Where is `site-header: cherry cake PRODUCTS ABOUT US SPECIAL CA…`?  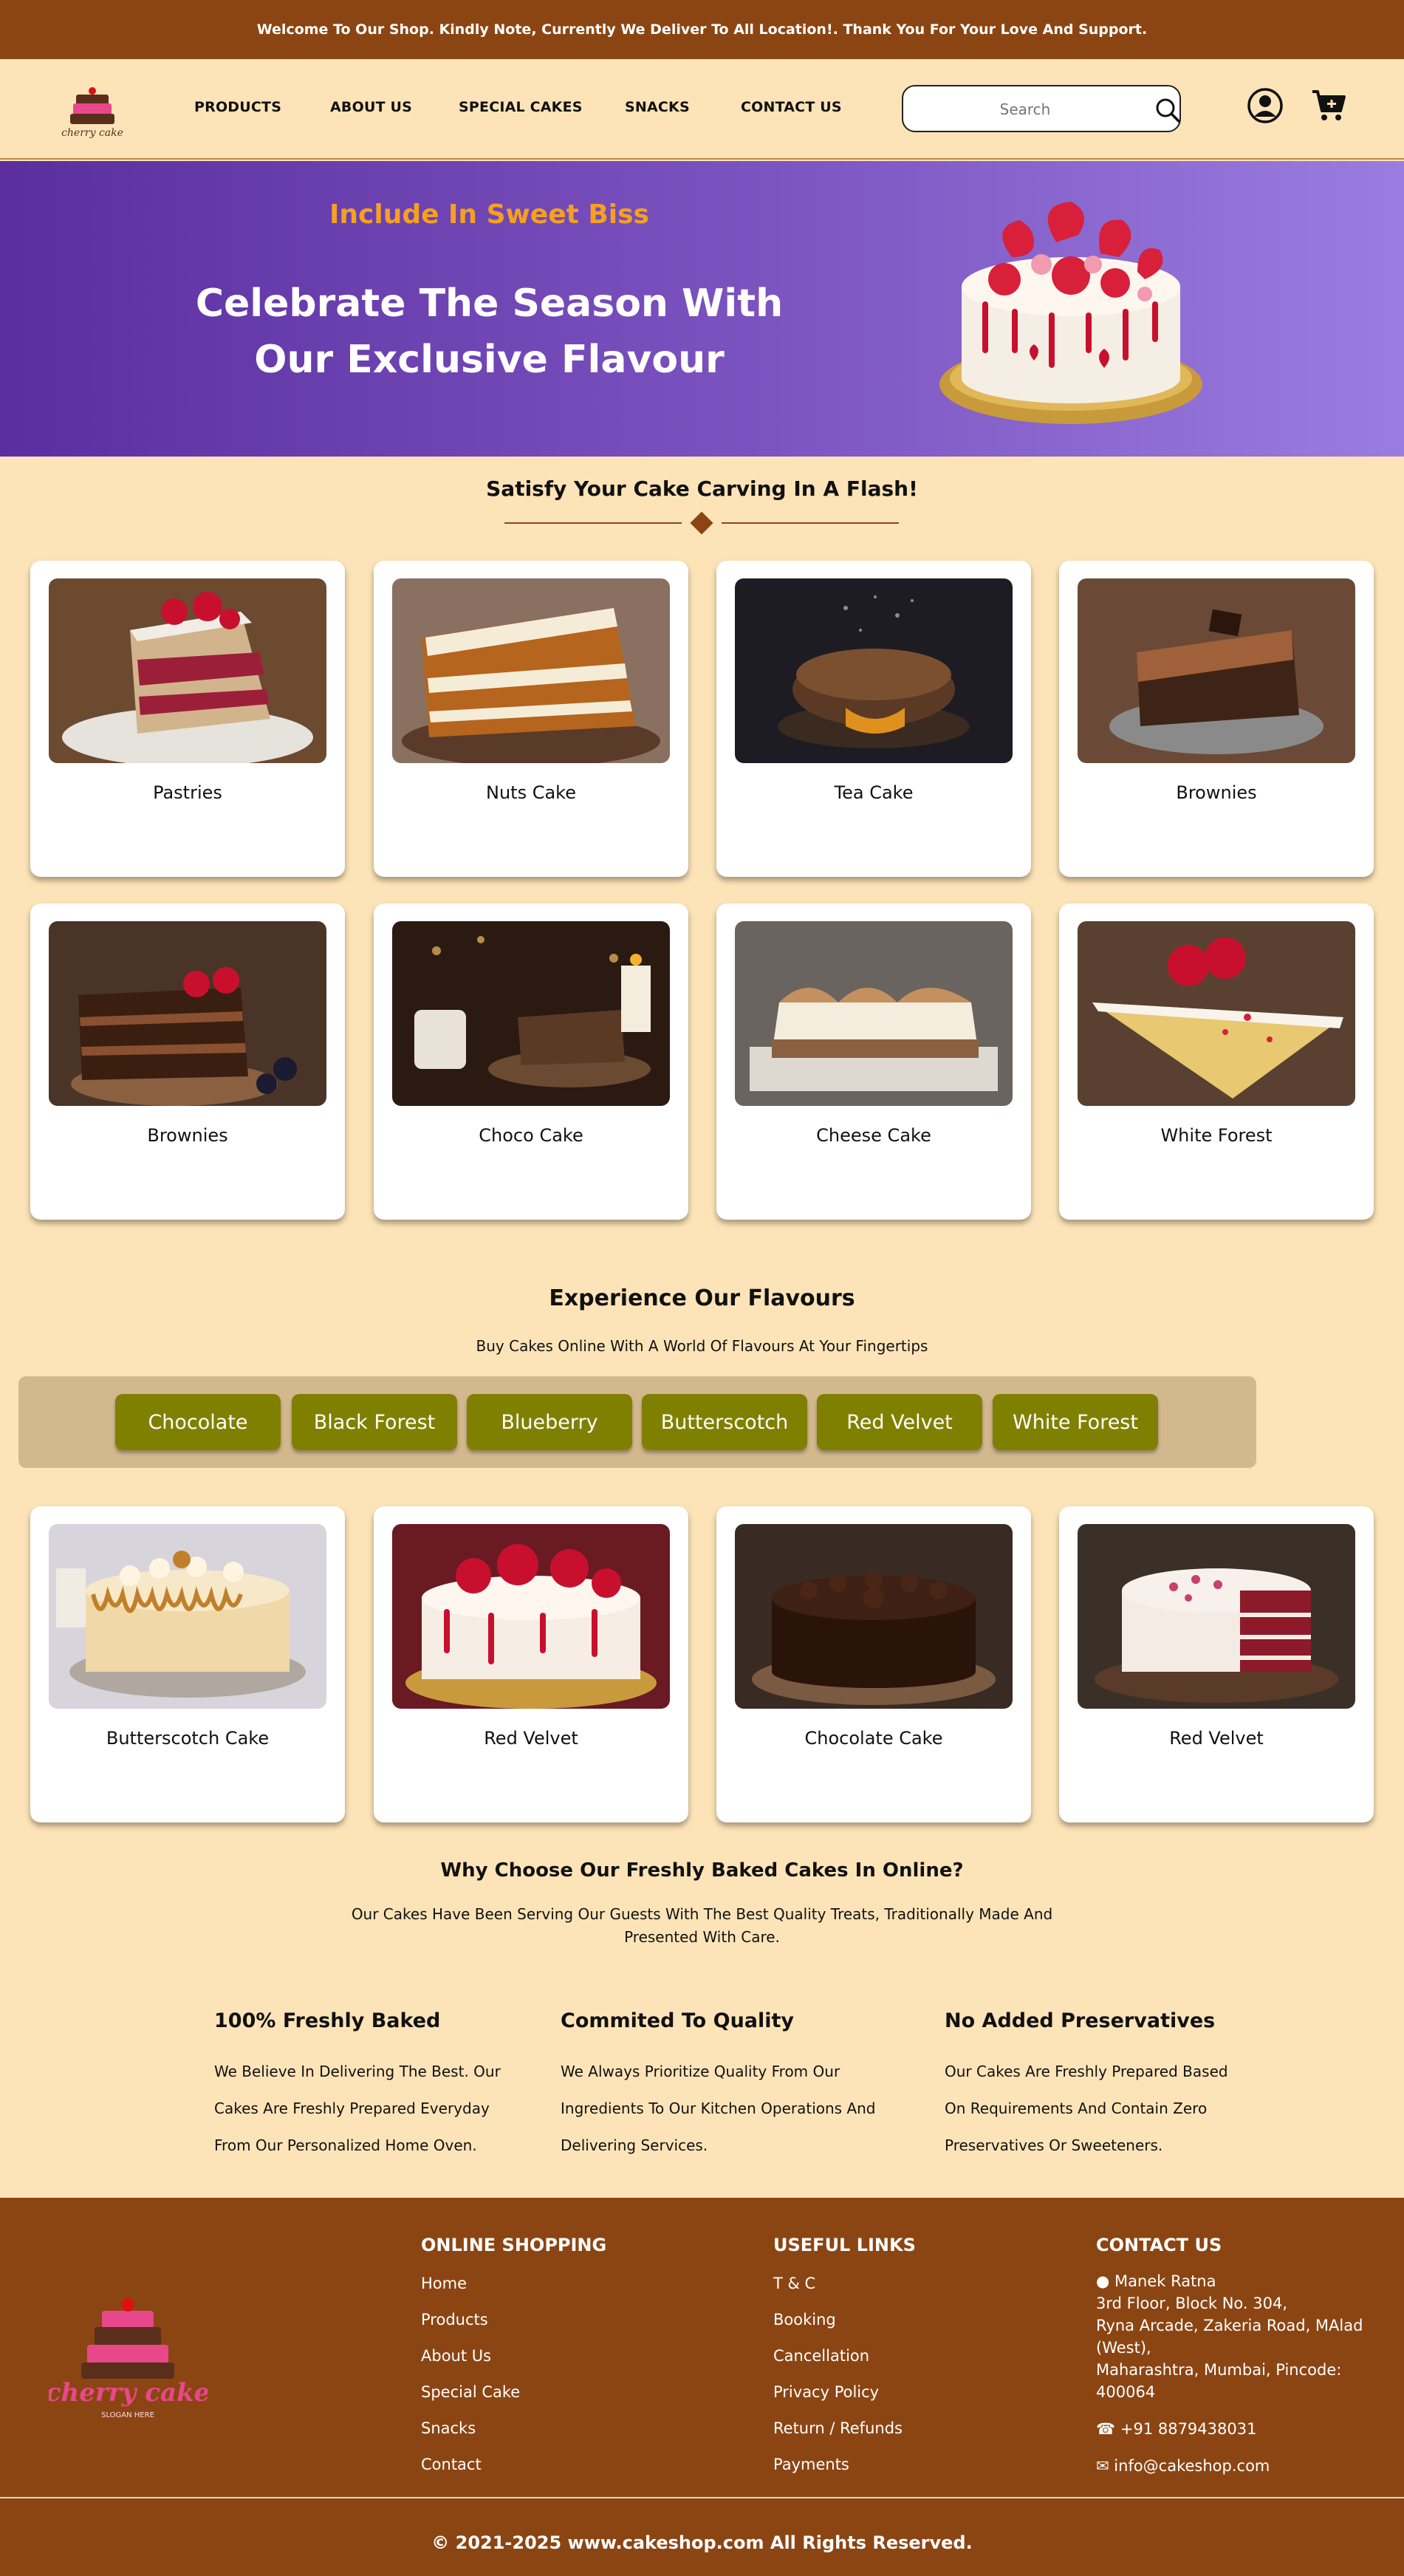 site-header: cherry cake PRODUCTS ABOUT US SPECIAL CA… is located at coordinates (702, 110).